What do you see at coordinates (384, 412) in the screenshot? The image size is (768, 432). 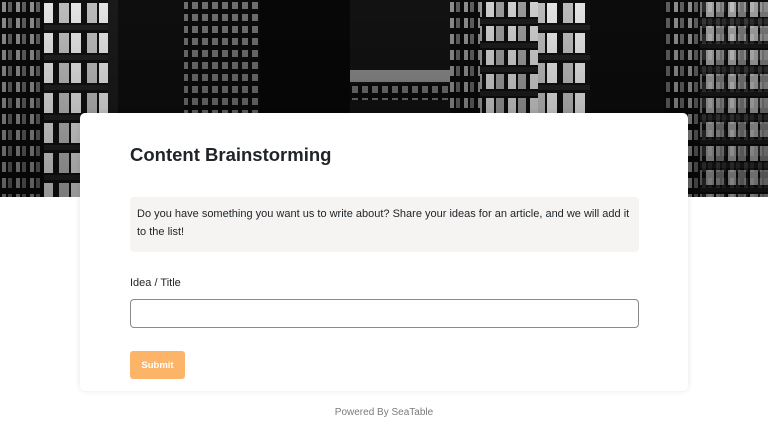 I see `powered-by-footer: Powered By SeaTable` at bounding box center [384, 412].